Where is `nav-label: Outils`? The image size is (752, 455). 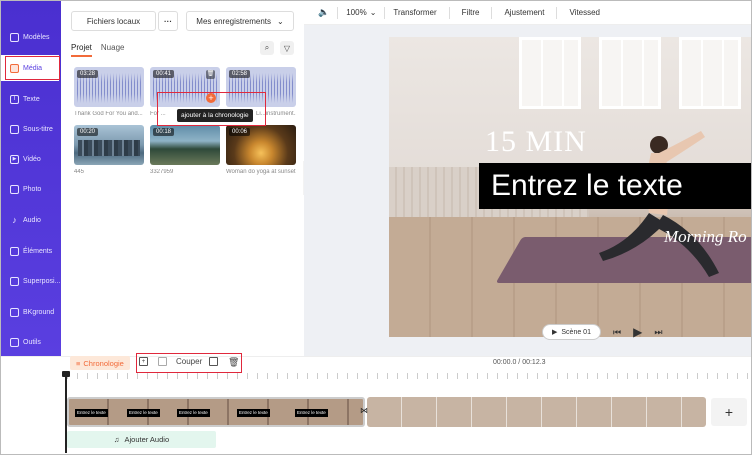
nav-label: Outils is located at coordinates (32, 342).